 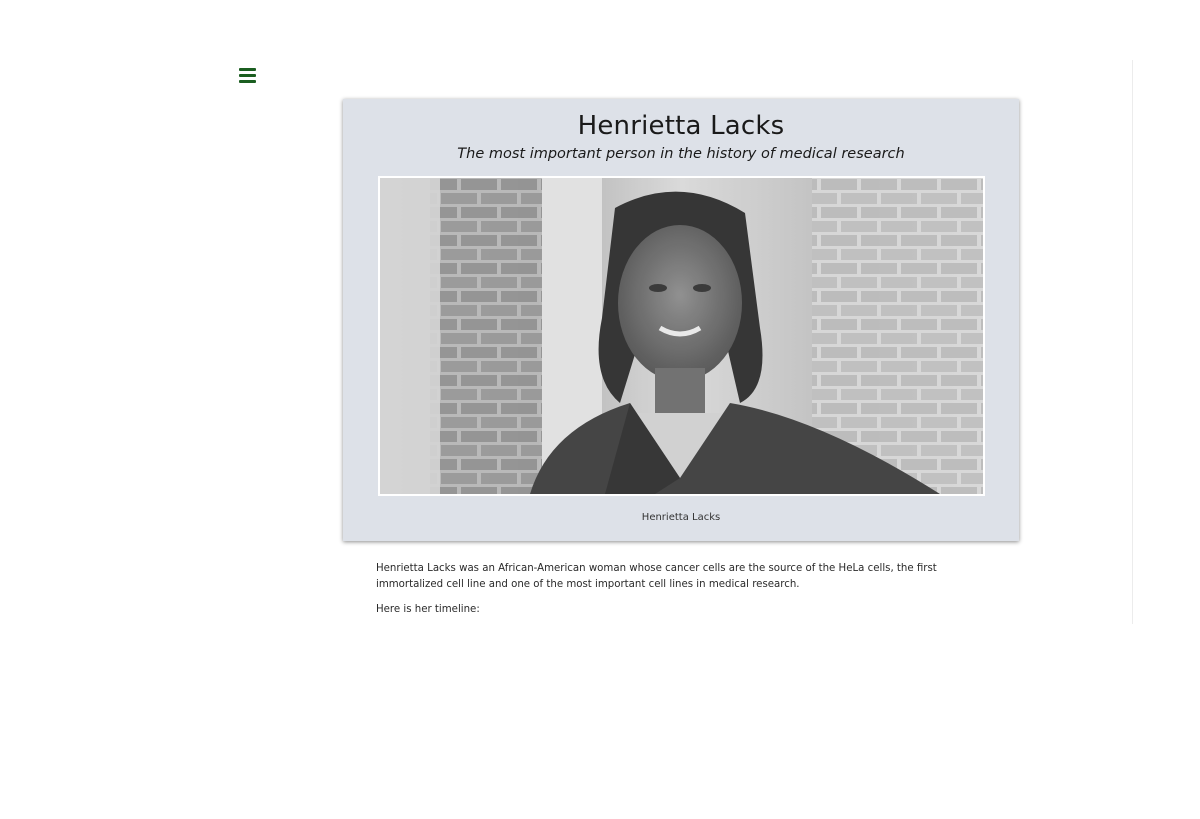 I want to click on image-caption: Henrietta Lacks, so click(x=681, y=517).